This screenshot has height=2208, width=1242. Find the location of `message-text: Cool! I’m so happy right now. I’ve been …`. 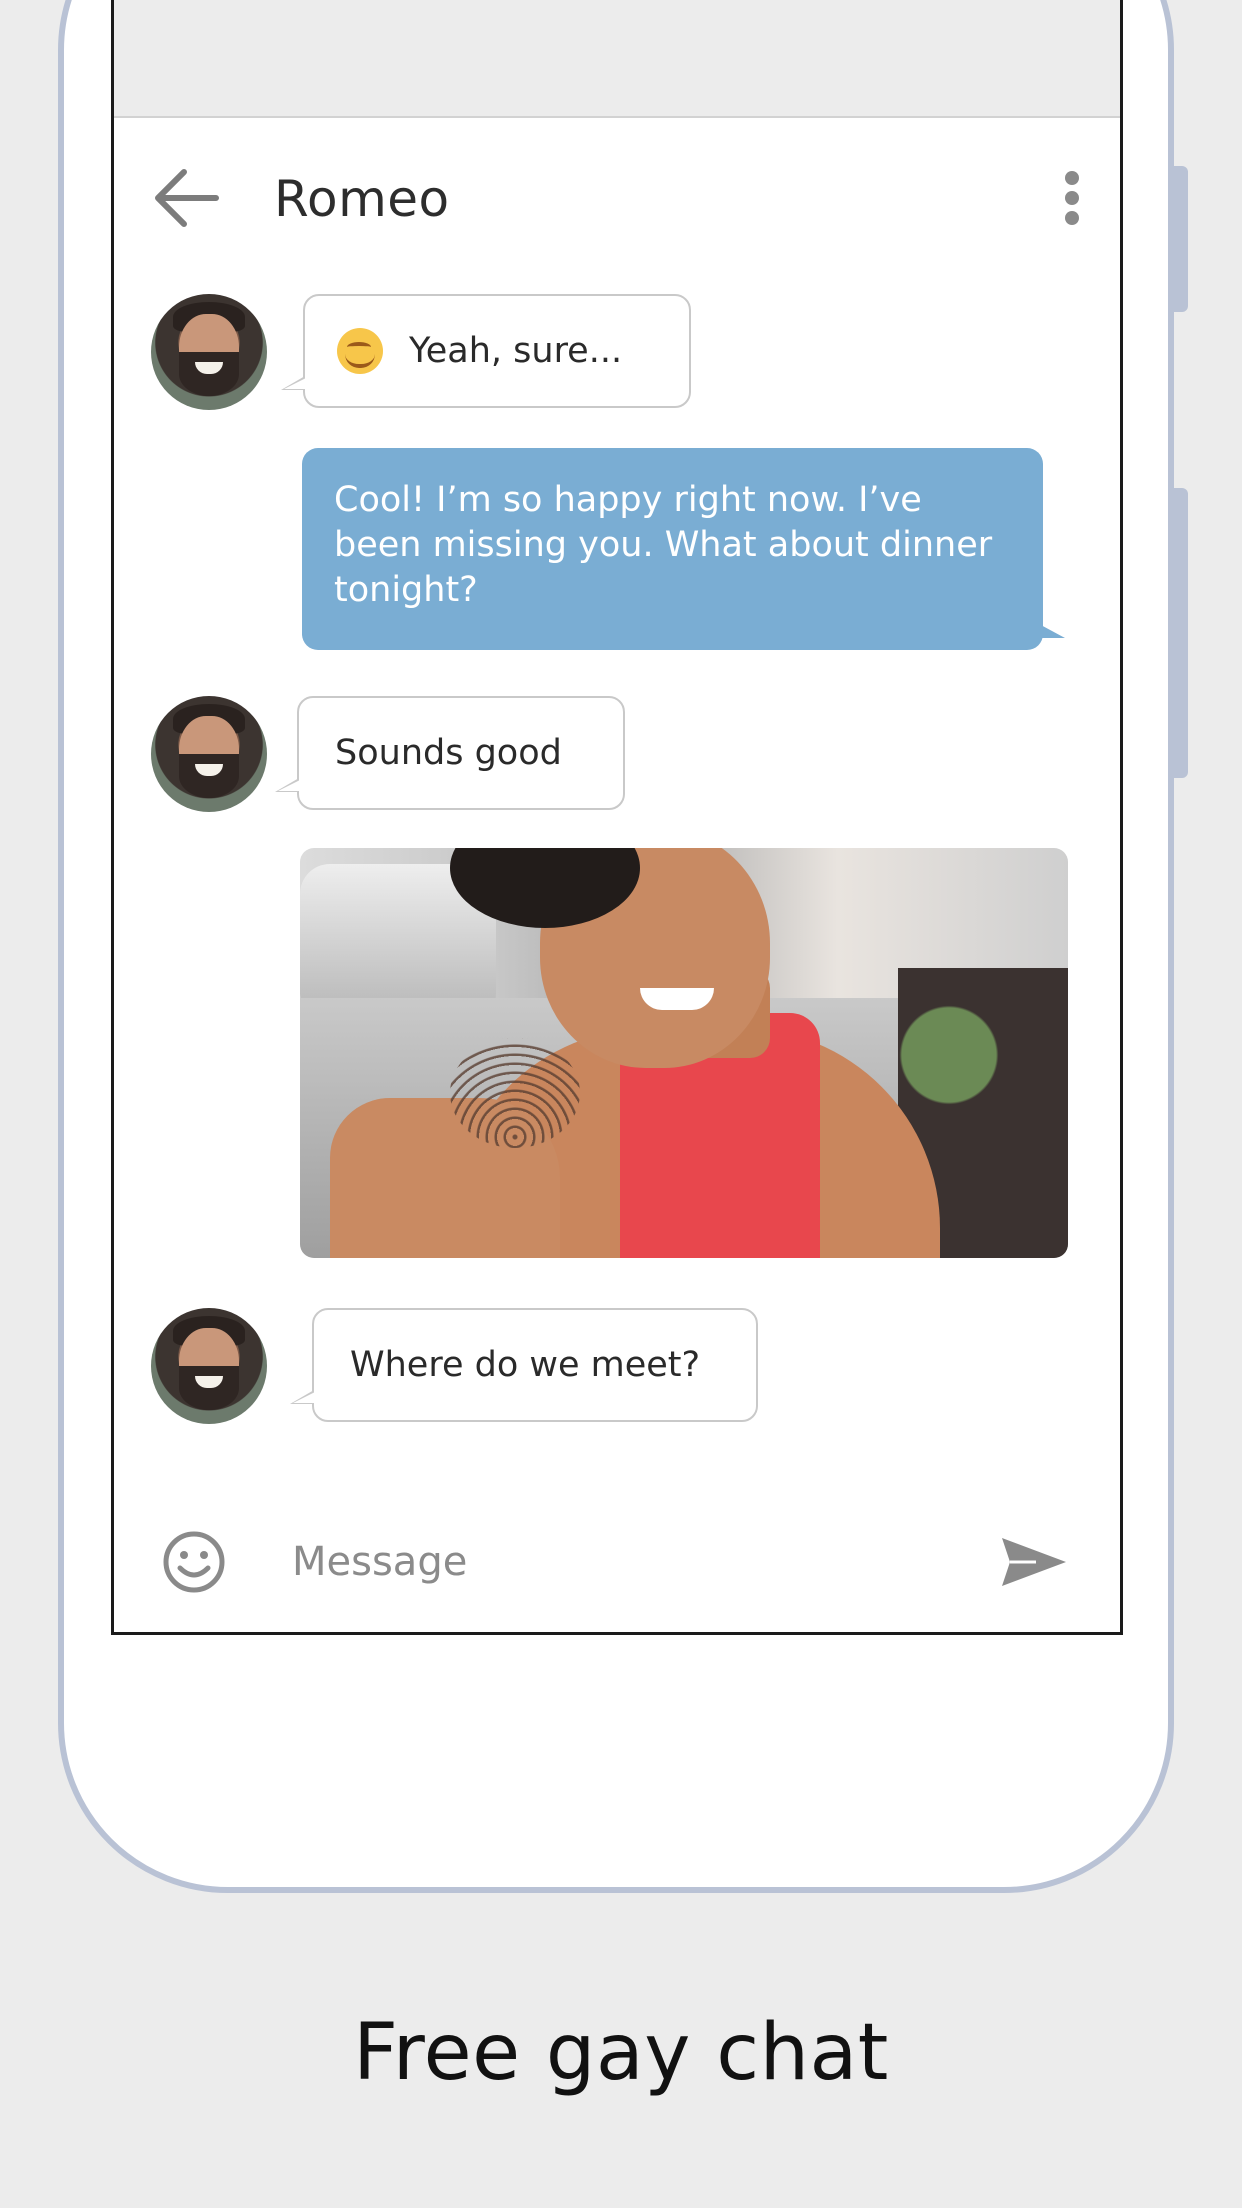

message-text: Cool! I’m so happy right now. I’ve been … is located at coordinates (663, 545).